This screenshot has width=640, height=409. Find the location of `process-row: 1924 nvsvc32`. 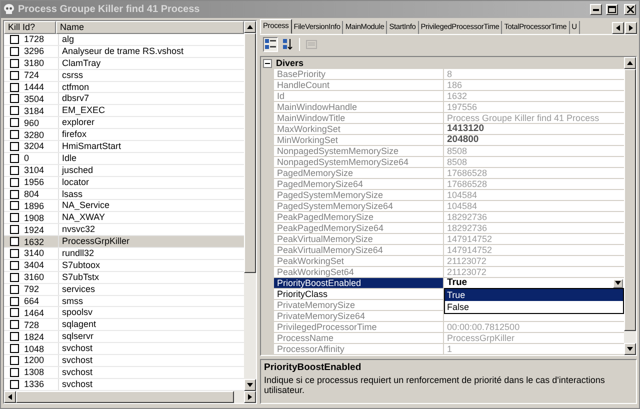

process-row: 1924 nvsvc32 is located at coordinates (124, 230).